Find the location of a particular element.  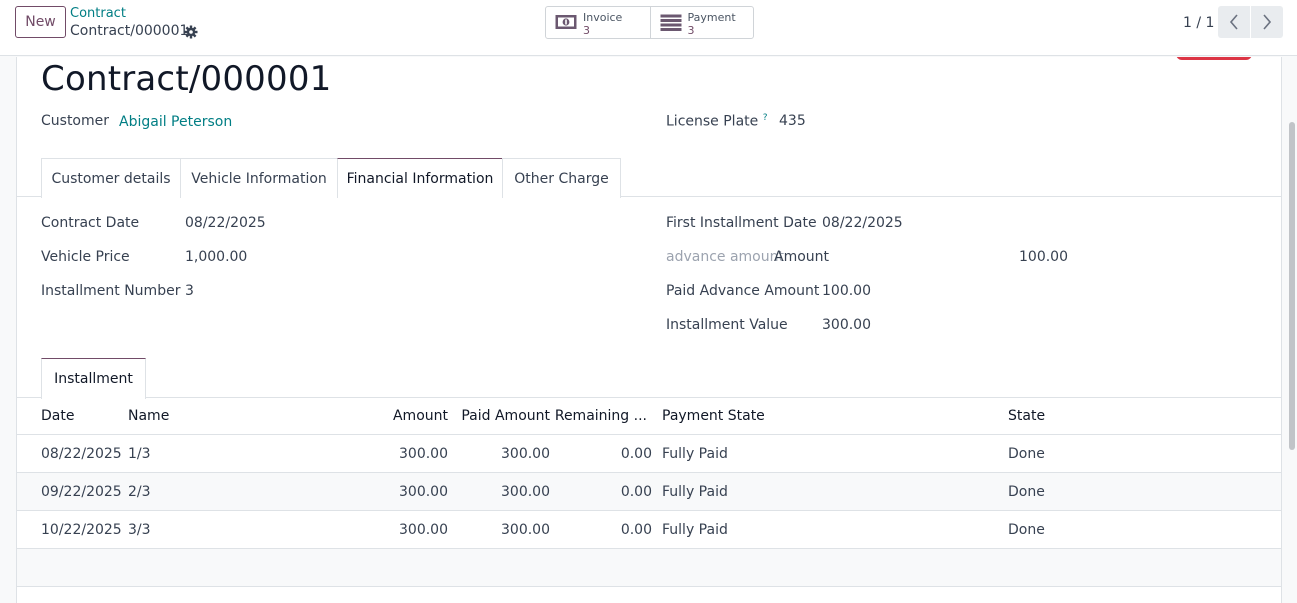

cell-date: 09/22/2025 is located at coordinates (81, 492).